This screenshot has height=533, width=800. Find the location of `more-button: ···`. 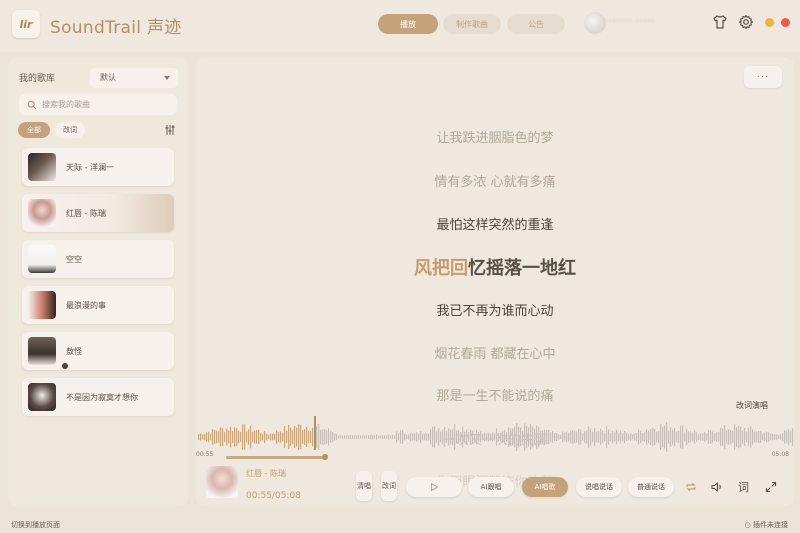

more-button: ··· is located at coordinates (763, 77).